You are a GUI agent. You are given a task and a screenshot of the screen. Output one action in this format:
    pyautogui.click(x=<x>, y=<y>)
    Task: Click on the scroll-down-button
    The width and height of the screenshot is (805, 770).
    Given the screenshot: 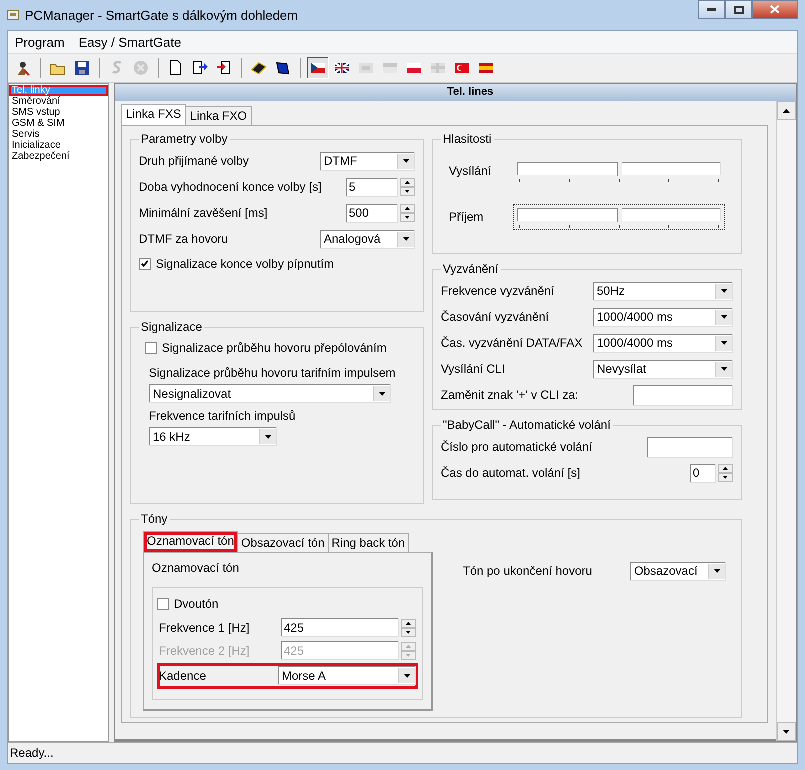 What is the action you would take?
    pyautogui.click(x=786, y=731)
    